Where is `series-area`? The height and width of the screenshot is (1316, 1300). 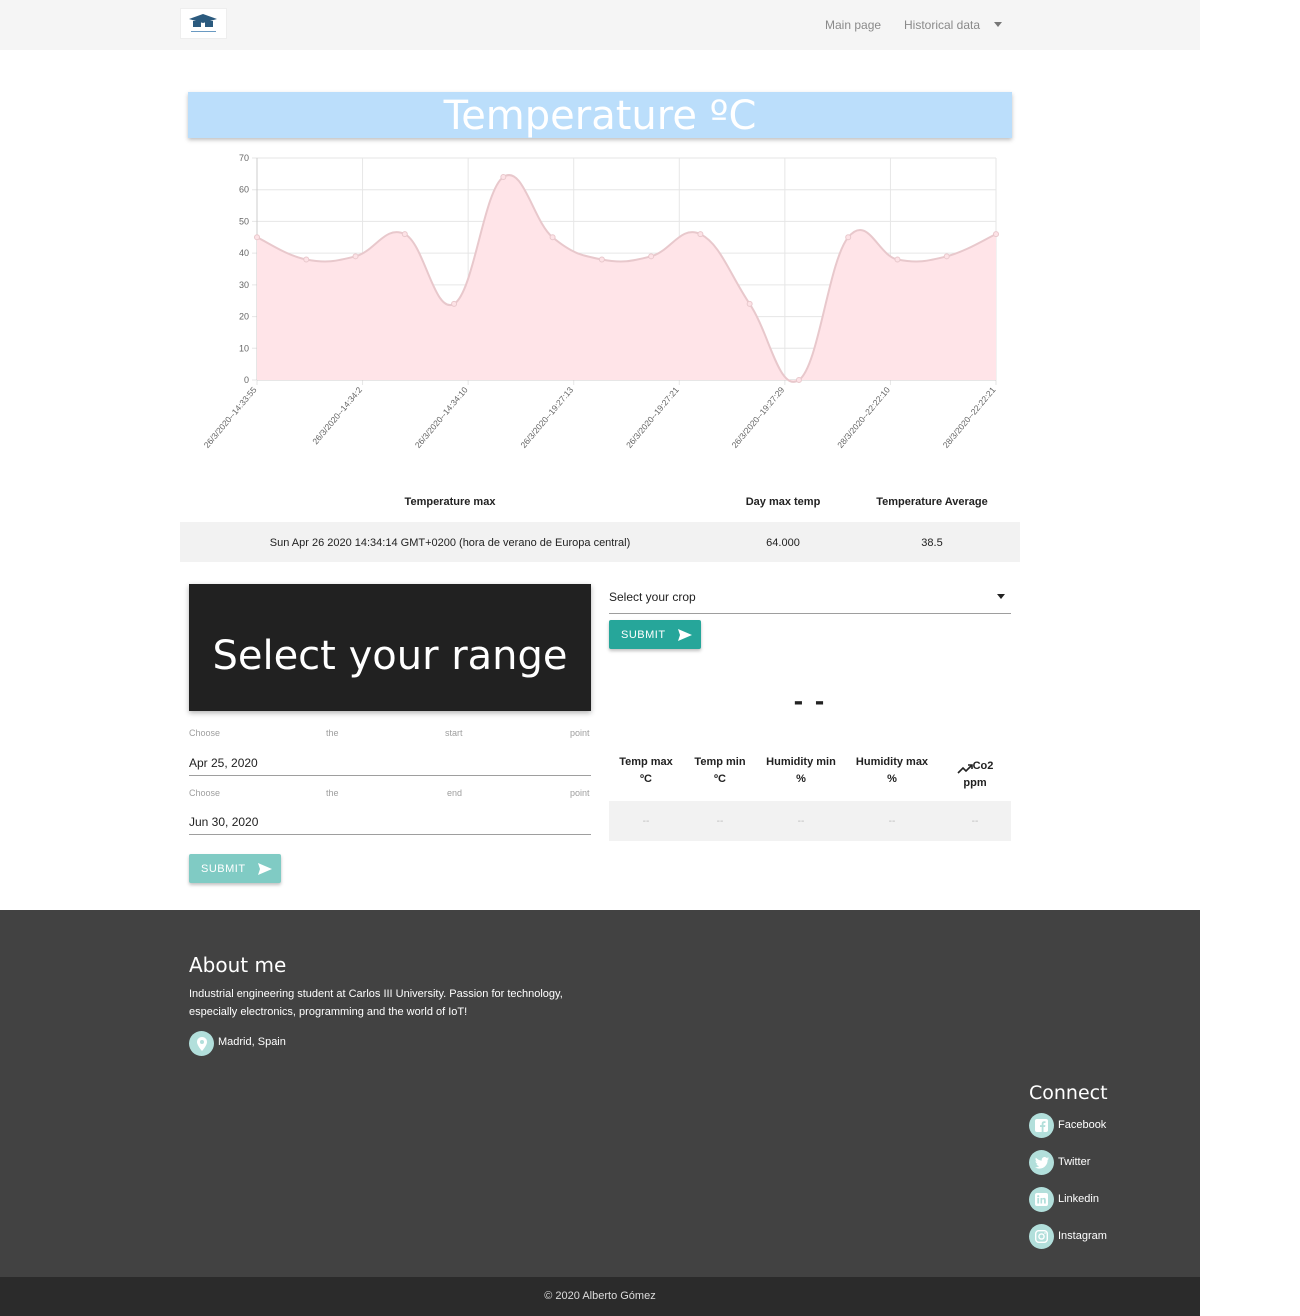
series-area is located at coordinates (626, 278).